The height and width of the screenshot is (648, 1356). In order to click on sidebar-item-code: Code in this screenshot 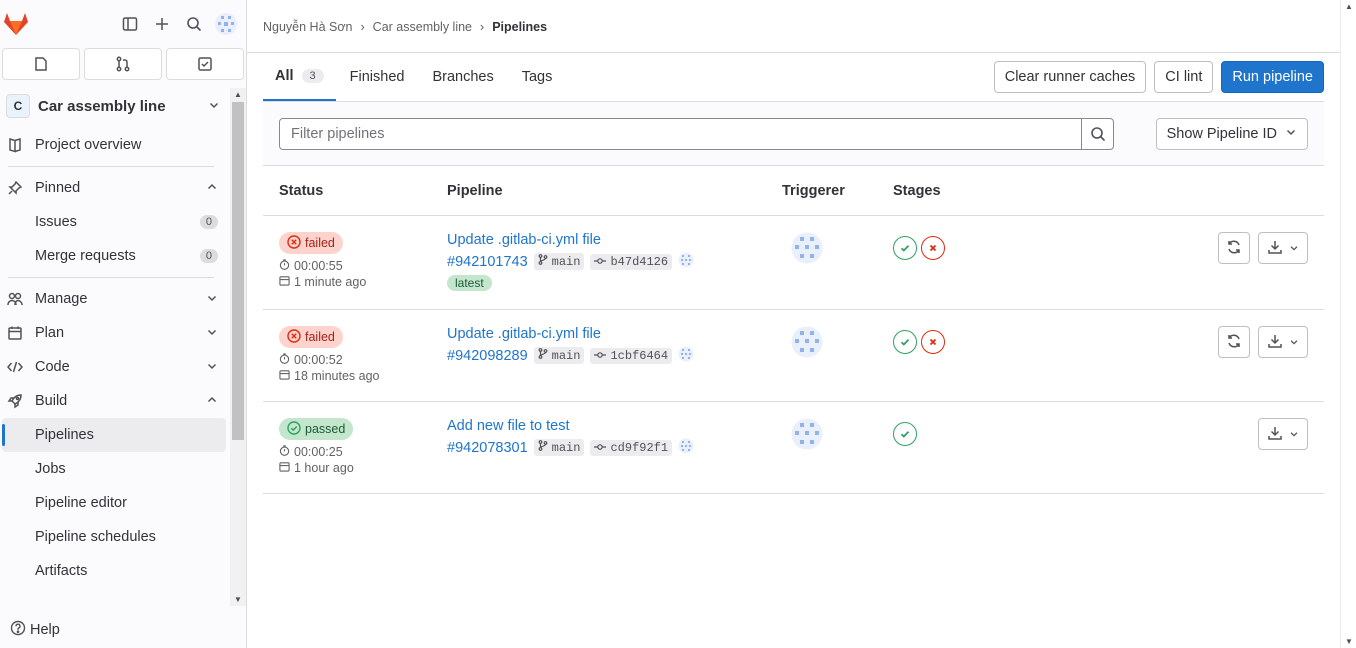, I will do `click(115, 367)`.